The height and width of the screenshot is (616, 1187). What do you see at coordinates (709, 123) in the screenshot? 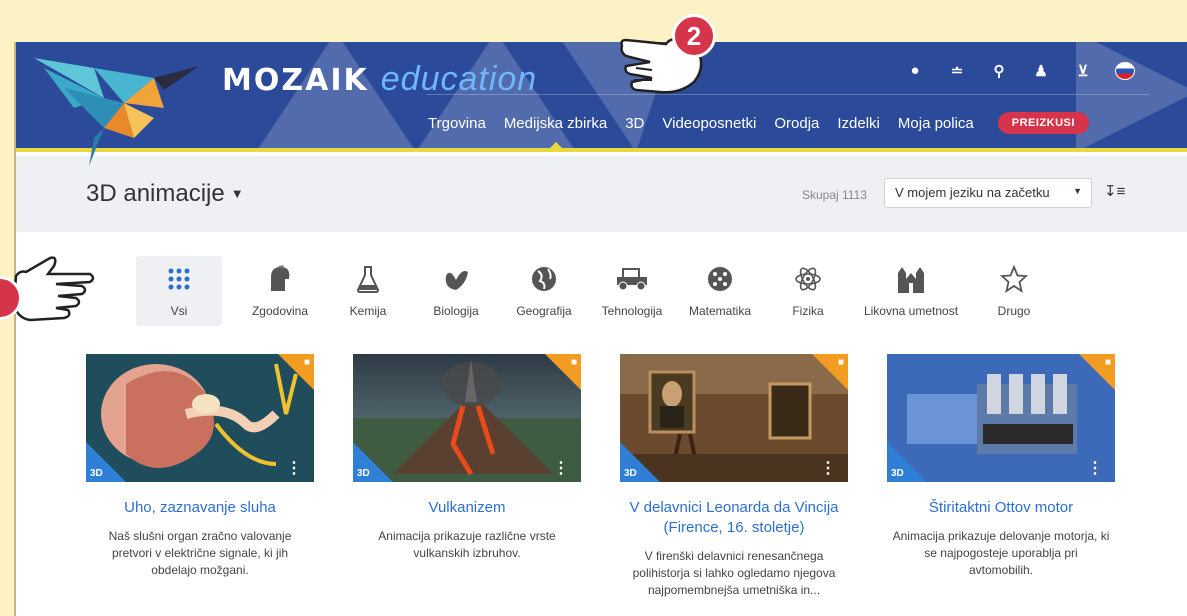
I see `nav-item-videoposnetki: Videoposnetki` at bounding box center [709, 123].